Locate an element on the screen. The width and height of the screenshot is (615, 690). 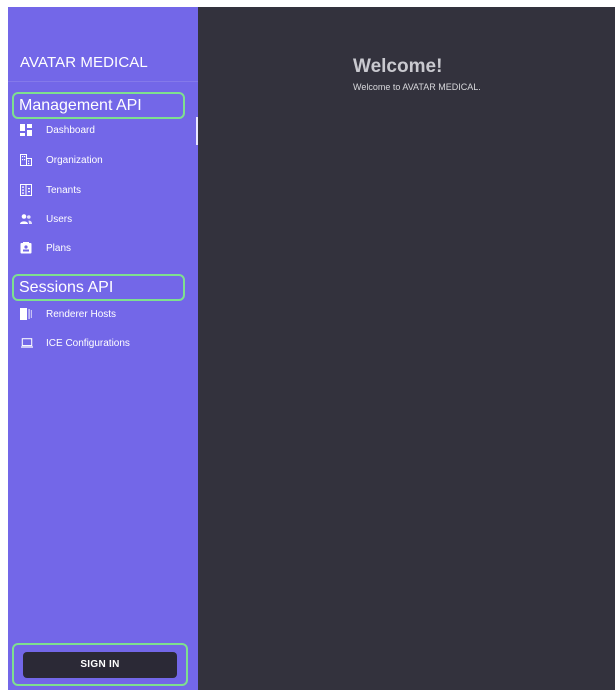
sidebar-item-label: Organization is located at coordinates (74, 160).